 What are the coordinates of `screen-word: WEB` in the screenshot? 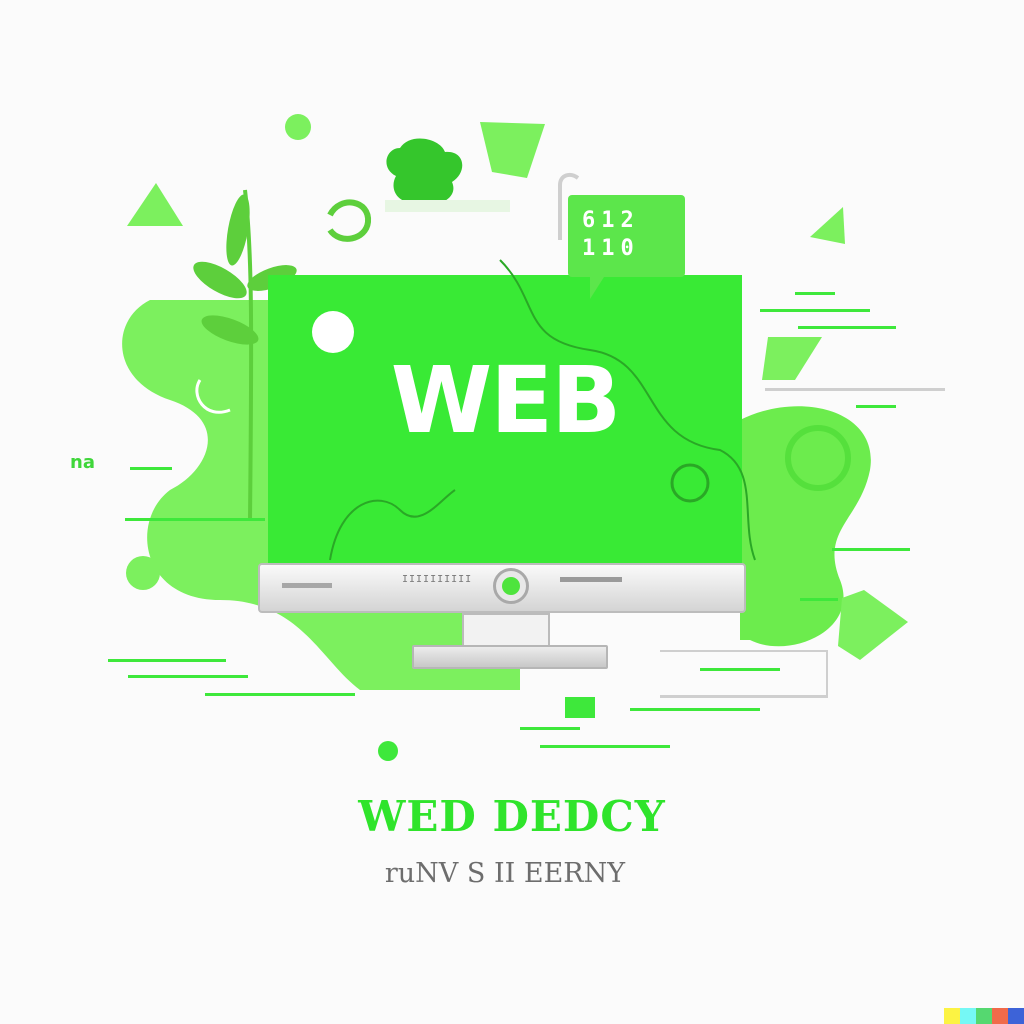 It's located at (505, 400).